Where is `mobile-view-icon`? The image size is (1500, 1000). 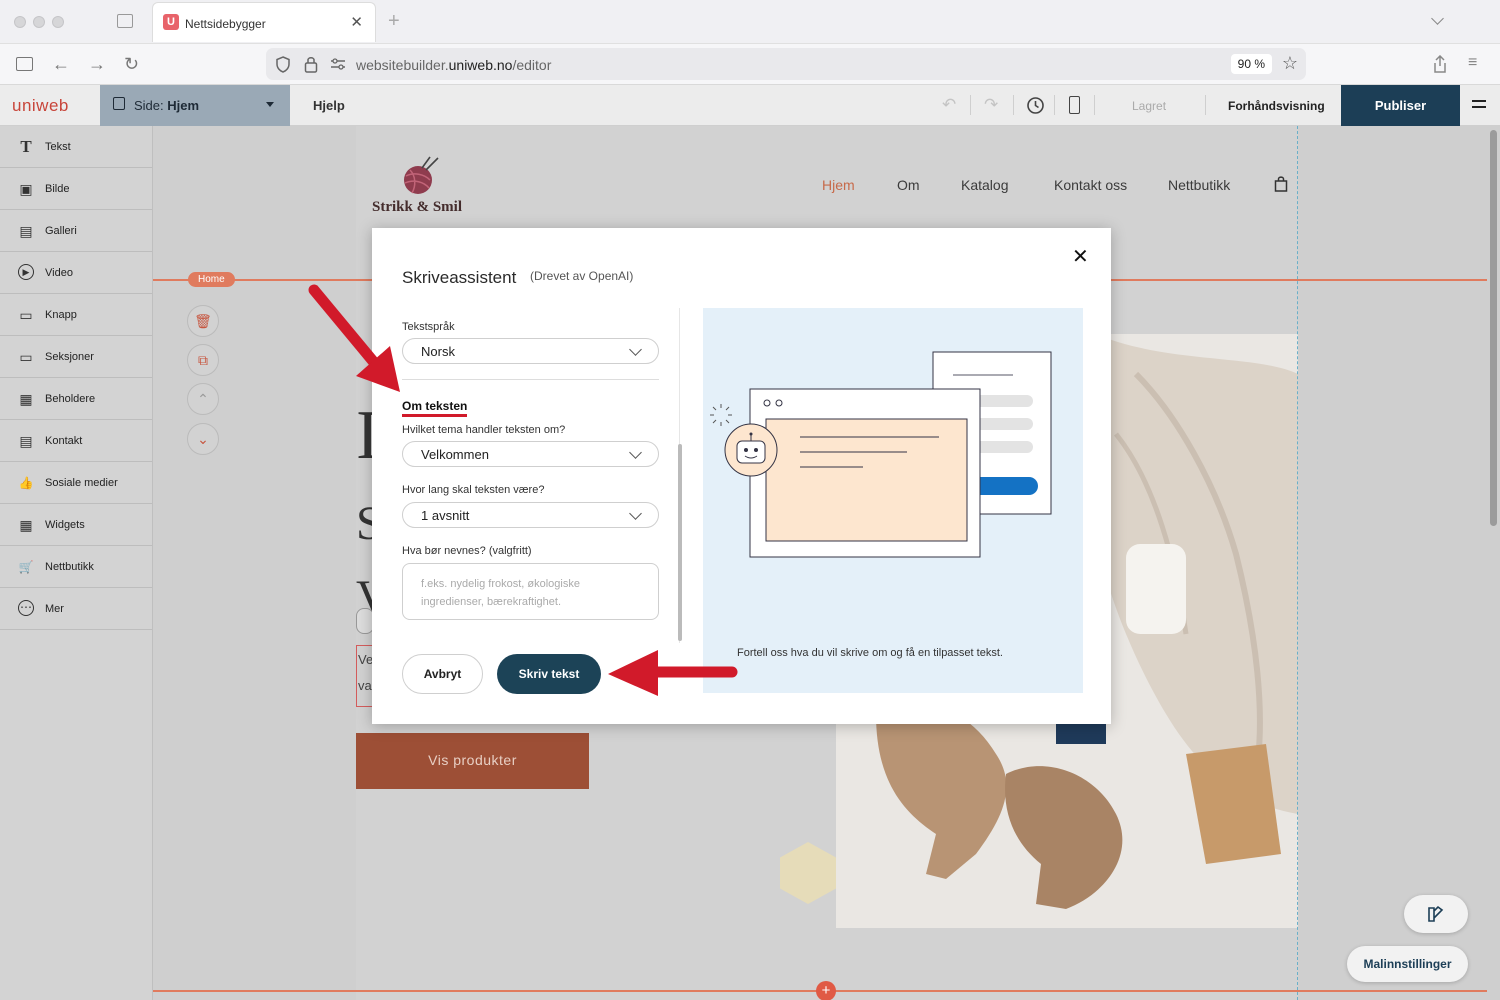
mobile-view-icon is located at coordinates (1074, 105).